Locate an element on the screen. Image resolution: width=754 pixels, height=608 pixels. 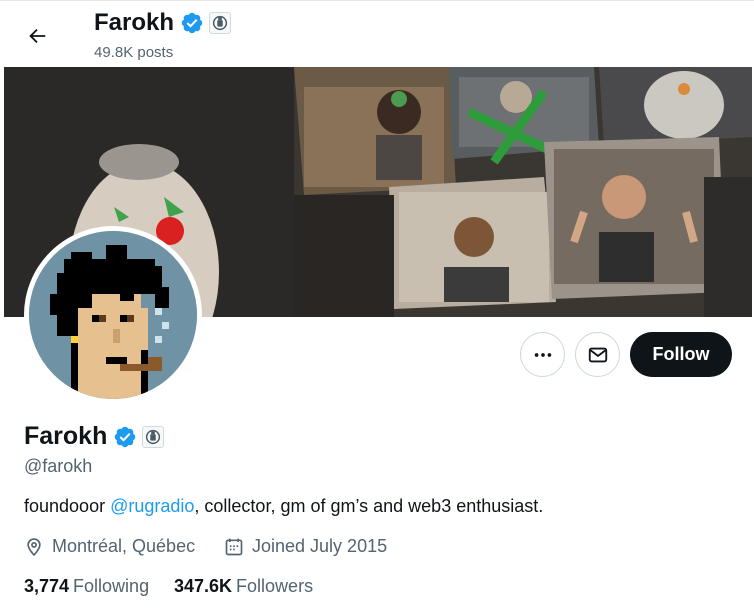
more-button is located at coordinates (542, 354).